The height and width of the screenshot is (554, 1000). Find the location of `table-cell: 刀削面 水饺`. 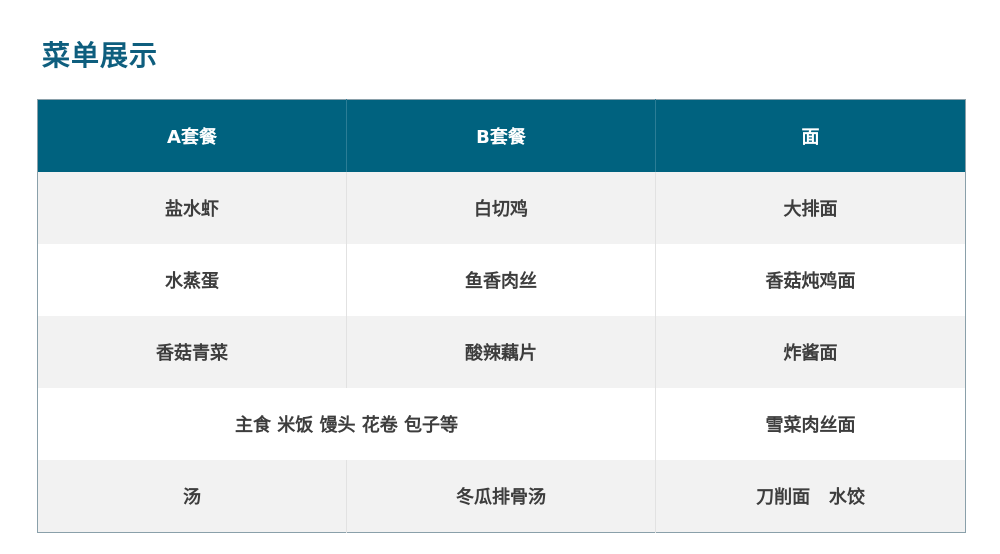

table-cell: 刀削面 水饺 is located at coordinates (810, 496).